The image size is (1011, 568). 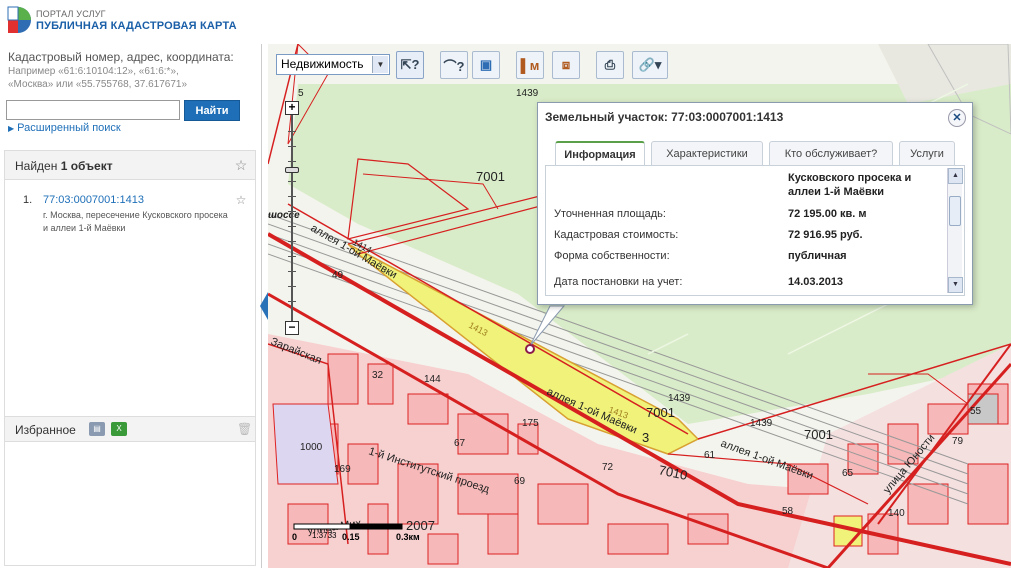 What do you see at coordinates (342, 469) in the screenshot?
I see `map-label: 169` at bounding box center [342, 469].